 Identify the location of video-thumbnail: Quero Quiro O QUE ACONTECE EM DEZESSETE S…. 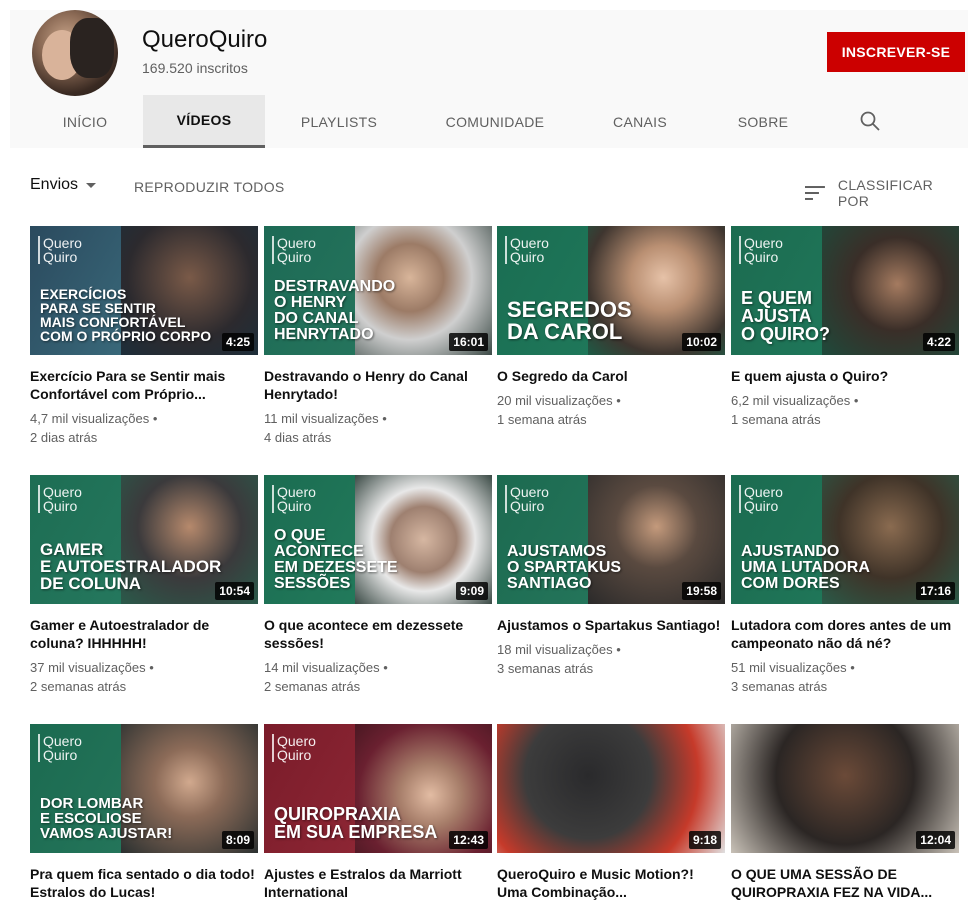
(378, 539).